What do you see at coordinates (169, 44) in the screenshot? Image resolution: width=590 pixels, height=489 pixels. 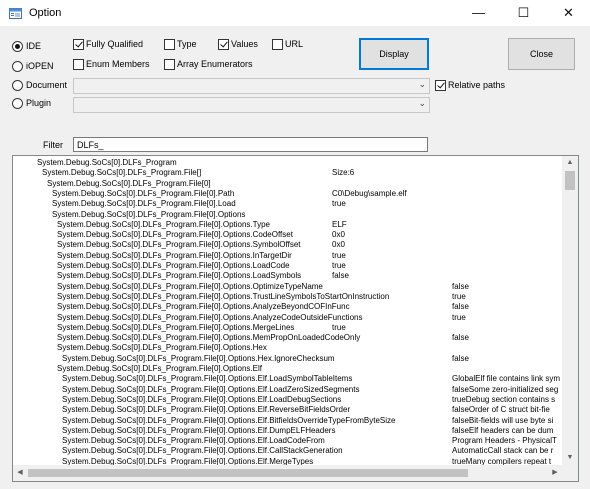 I see `type-checkbox` at bounding box center [169, 44].